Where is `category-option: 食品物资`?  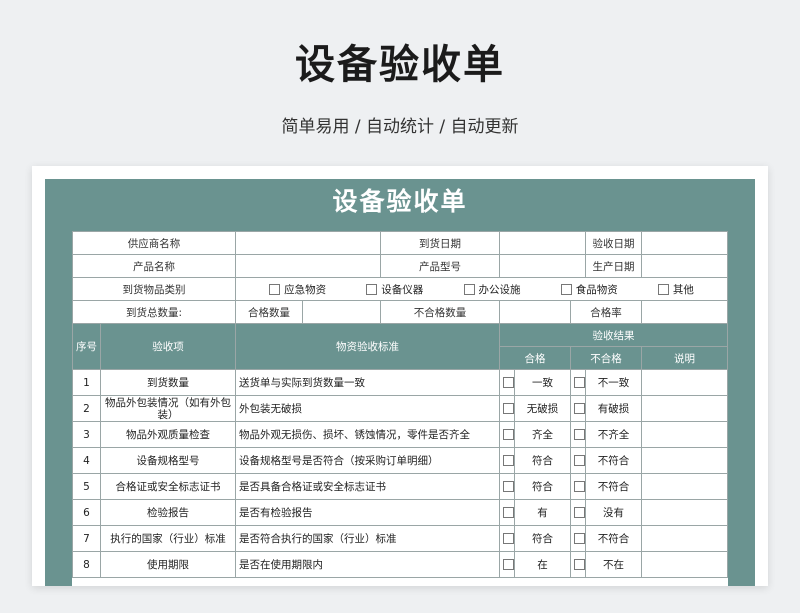 category-option: 食品物资 is located at coordinates (589, 289).